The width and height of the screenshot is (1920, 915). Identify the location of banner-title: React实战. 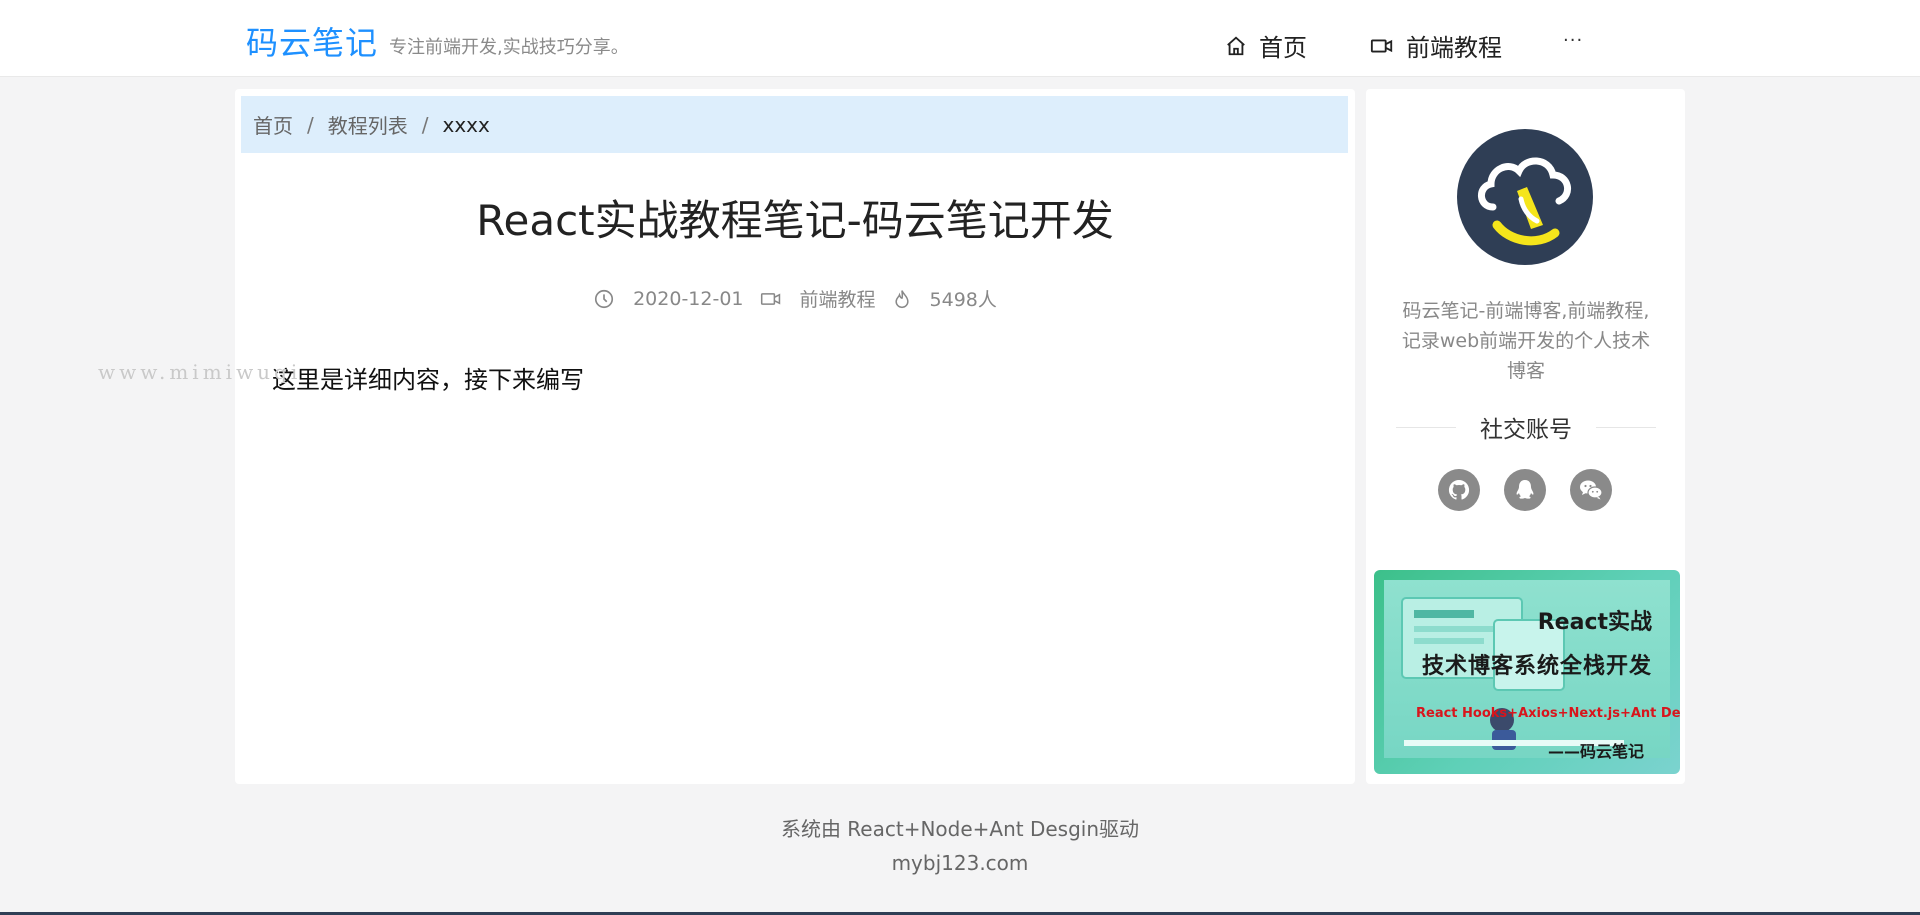
(1594, 622).